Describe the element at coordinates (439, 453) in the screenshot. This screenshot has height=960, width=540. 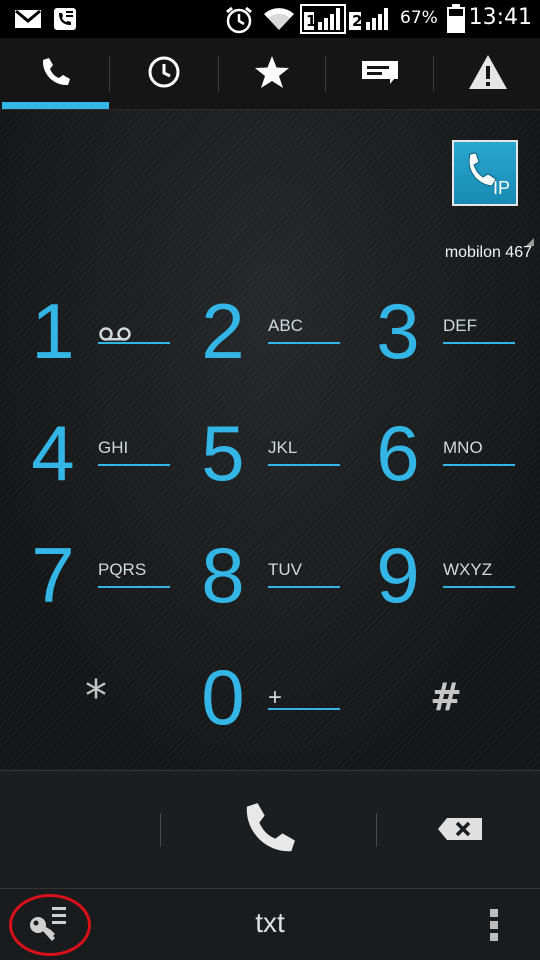
I see `key-6: 6 MNO` at that location.